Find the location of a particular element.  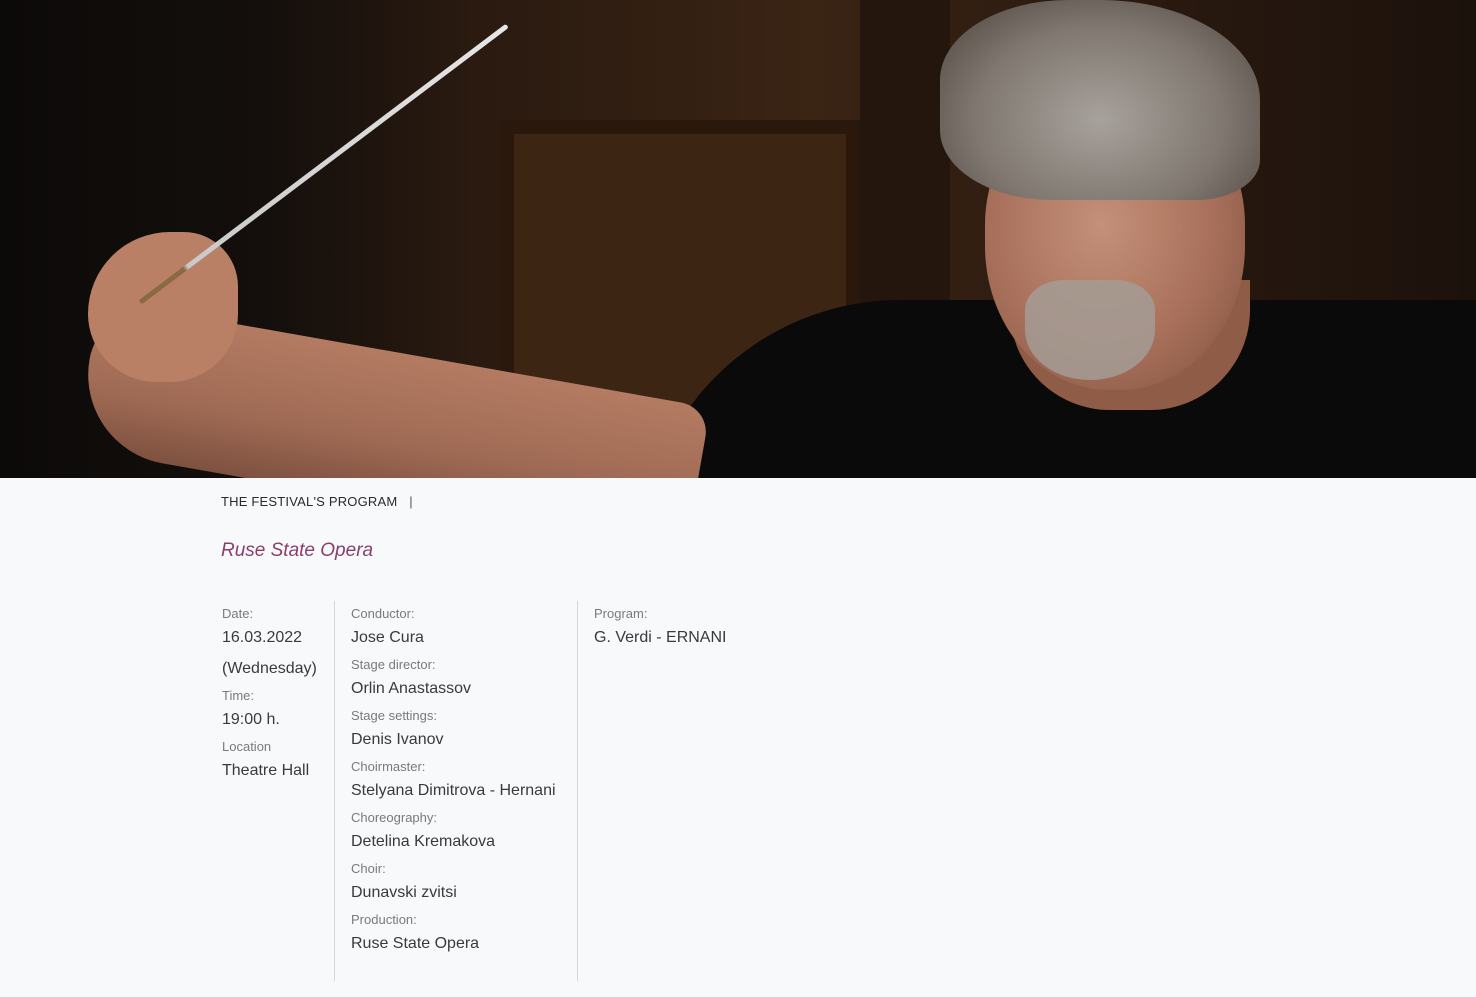

choreography-label: Choreography: is located at coordinates (394, 817).